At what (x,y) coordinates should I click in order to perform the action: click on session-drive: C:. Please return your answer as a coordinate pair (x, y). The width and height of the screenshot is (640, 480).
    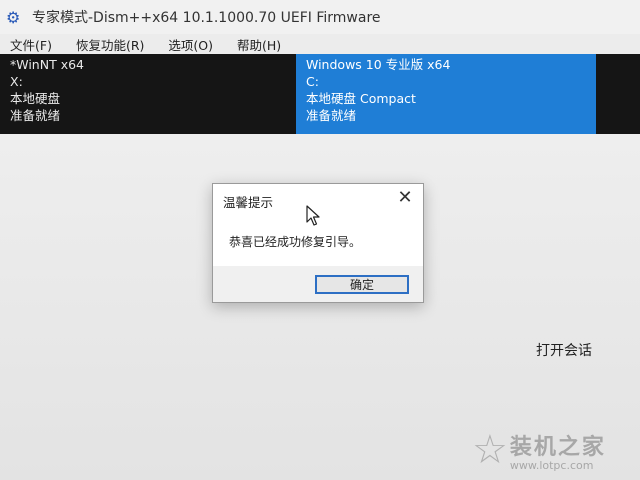
    Looking at the image, I should click on (312, 81).